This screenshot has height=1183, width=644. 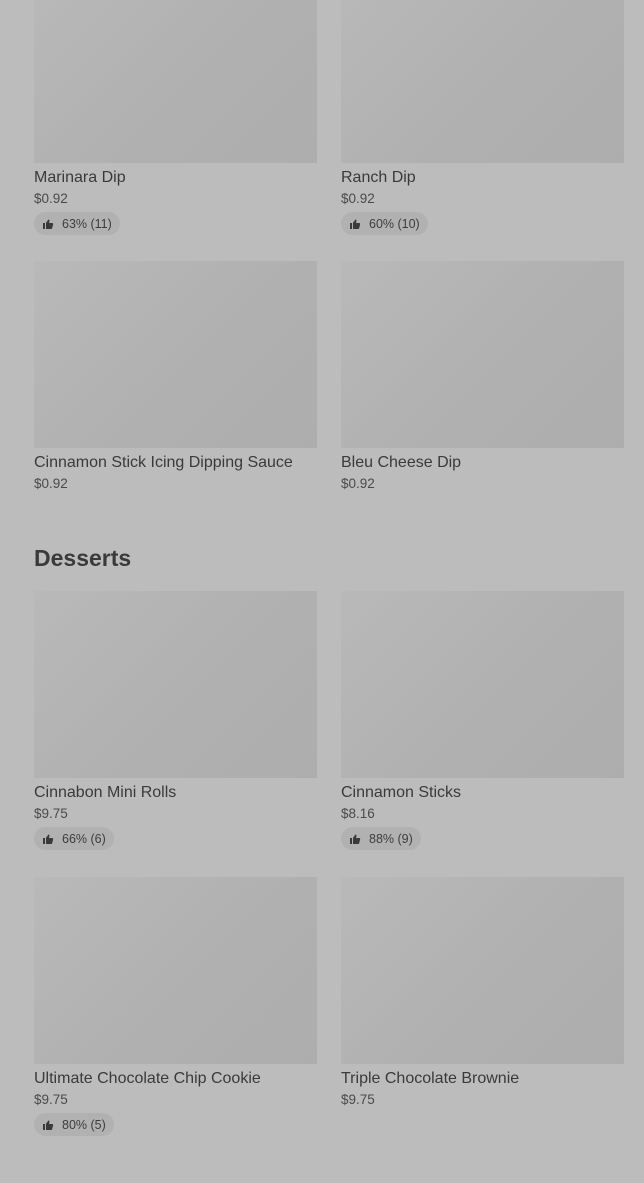 I want to click on menu-item-card: Cinnamon Stick Icing Dipping Sauce $0.92, so click(x=175, y=376).